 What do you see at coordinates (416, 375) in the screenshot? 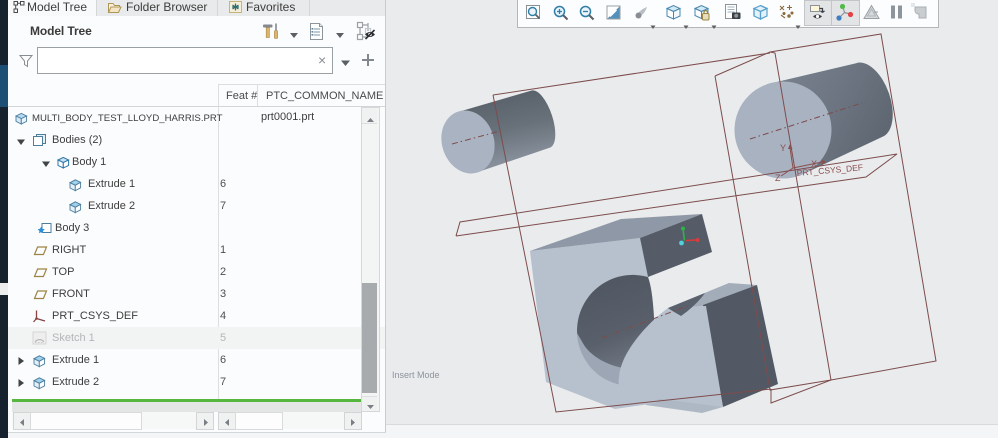
I see `svg-text: Insert Mode` at bounding box center [416, 375].